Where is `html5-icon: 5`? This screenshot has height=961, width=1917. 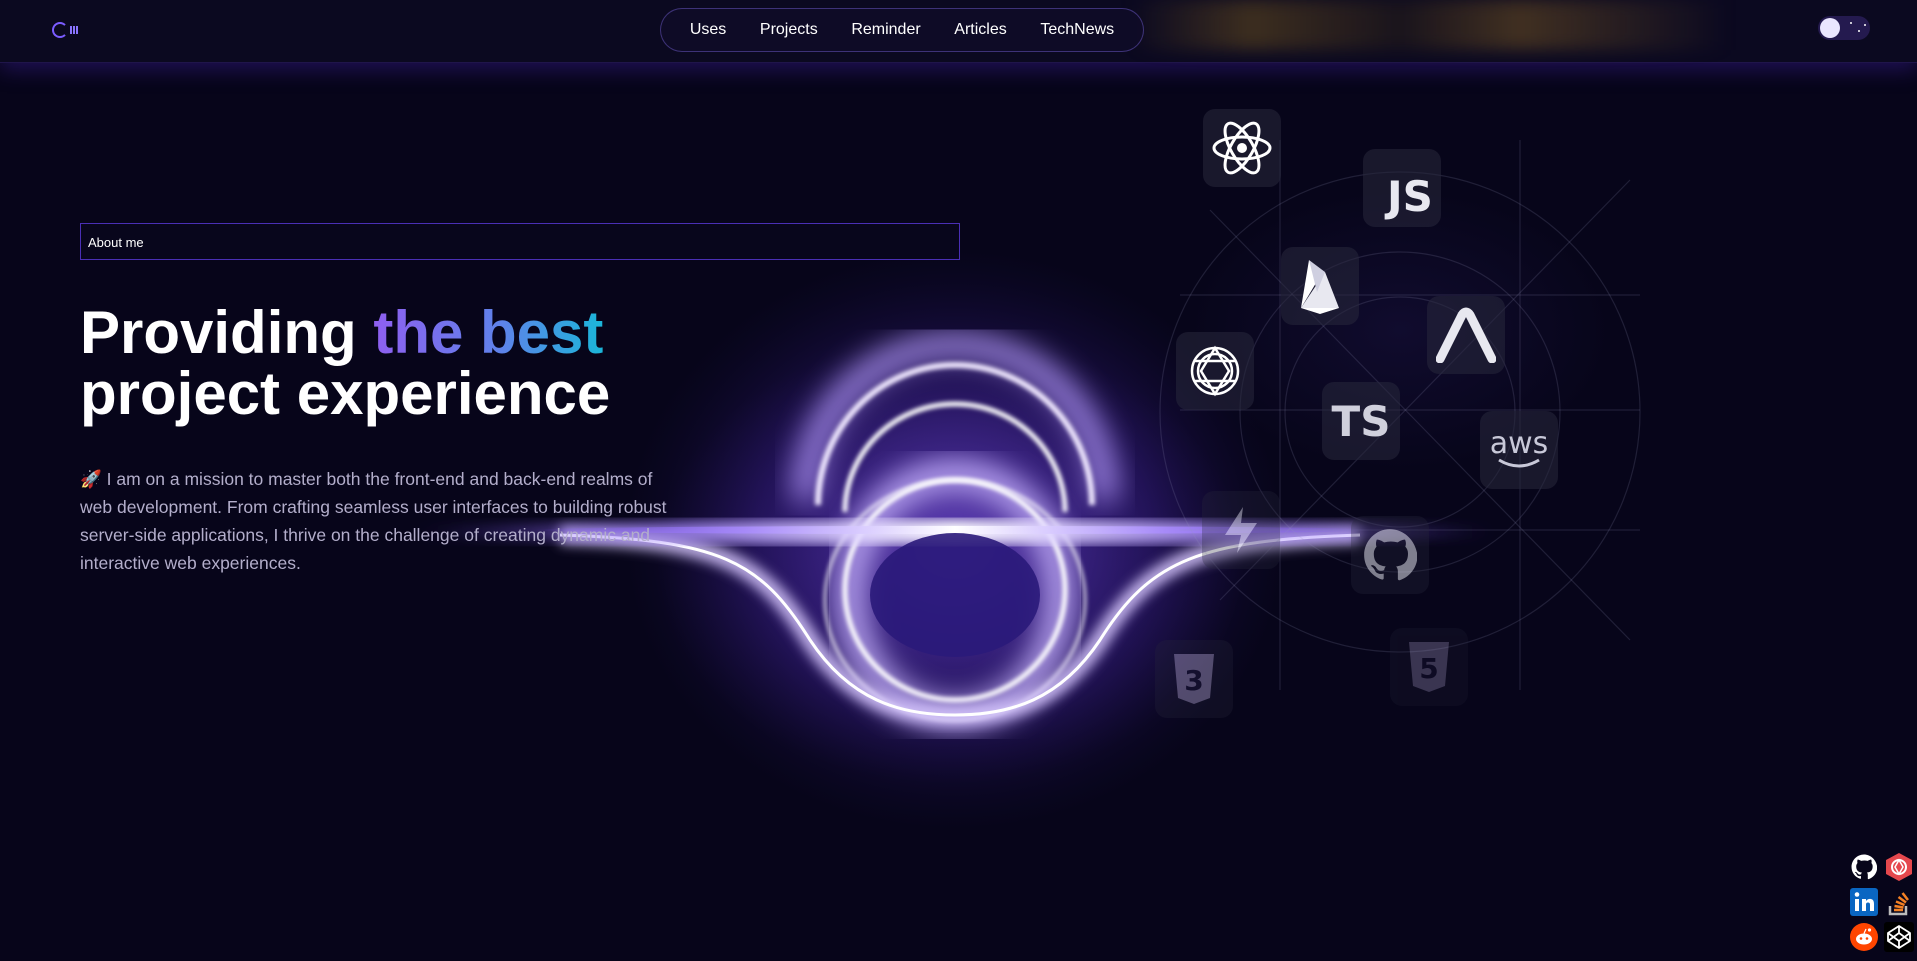 html5-icon: 5 is located at coordinates (1429, 667).